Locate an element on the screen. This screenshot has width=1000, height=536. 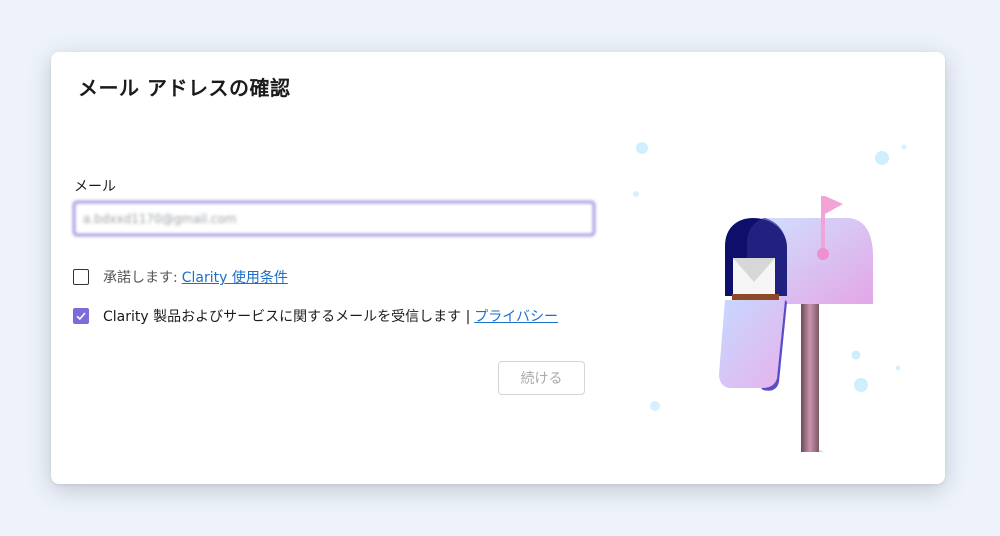
privacy-link: プライバシー is located at coordinates (516, 316).